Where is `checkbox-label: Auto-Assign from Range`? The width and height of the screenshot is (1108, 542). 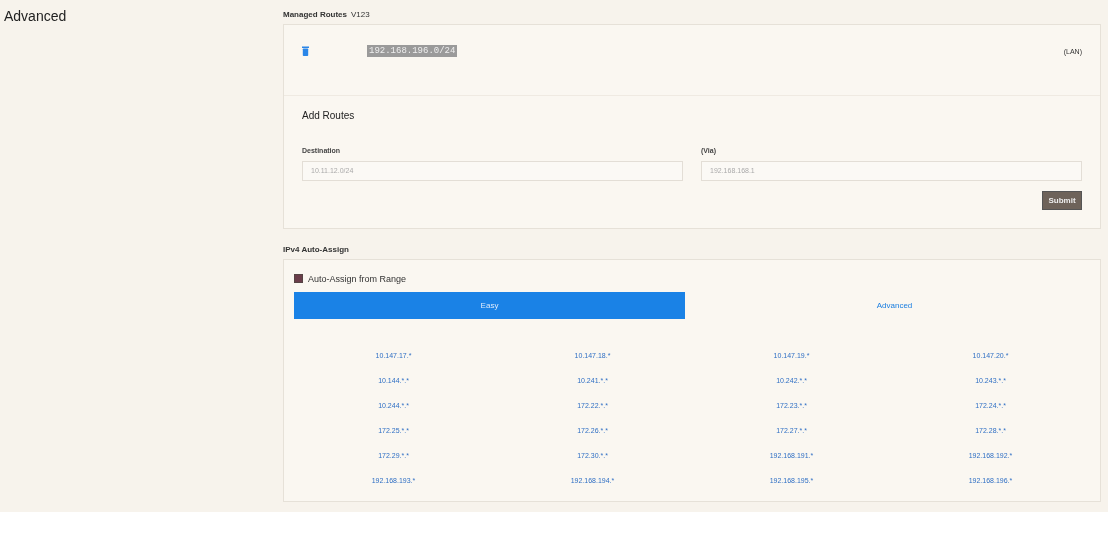
checkbox-label: Auto-Assign from Range is located at coordinates (357, 278).